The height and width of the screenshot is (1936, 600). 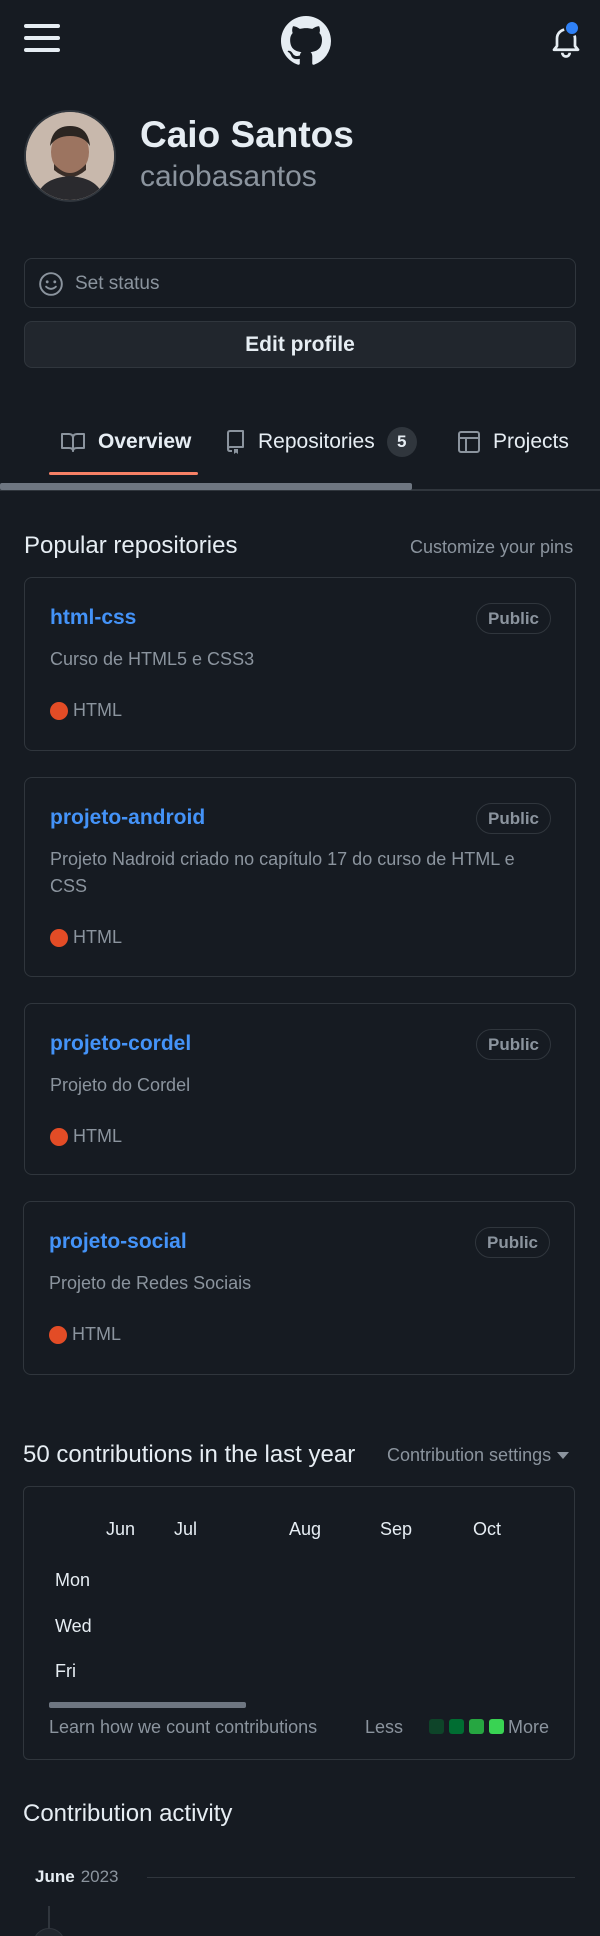 I want to click on contributions-heading: 50 contributions in the last year, so click(x=189, y=1454).